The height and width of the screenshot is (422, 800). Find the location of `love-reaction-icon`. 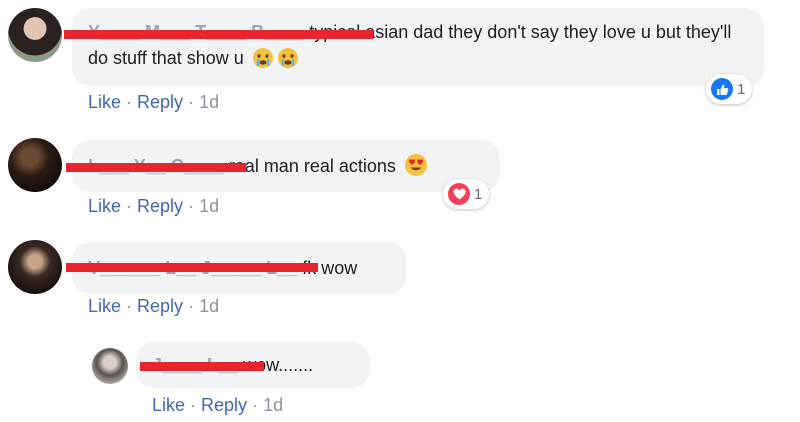

love-reaction-icon is located at coordinates (459, 194).